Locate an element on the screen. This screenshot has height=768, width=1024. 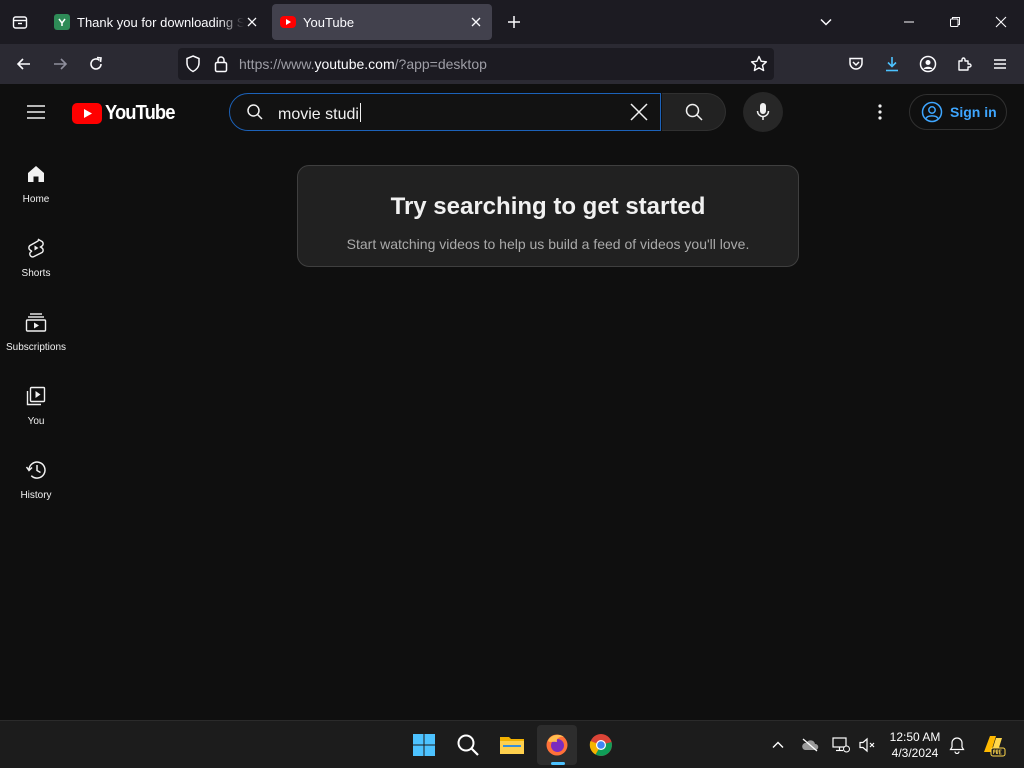
tab-list-icon is located at coordinates (20, 22).